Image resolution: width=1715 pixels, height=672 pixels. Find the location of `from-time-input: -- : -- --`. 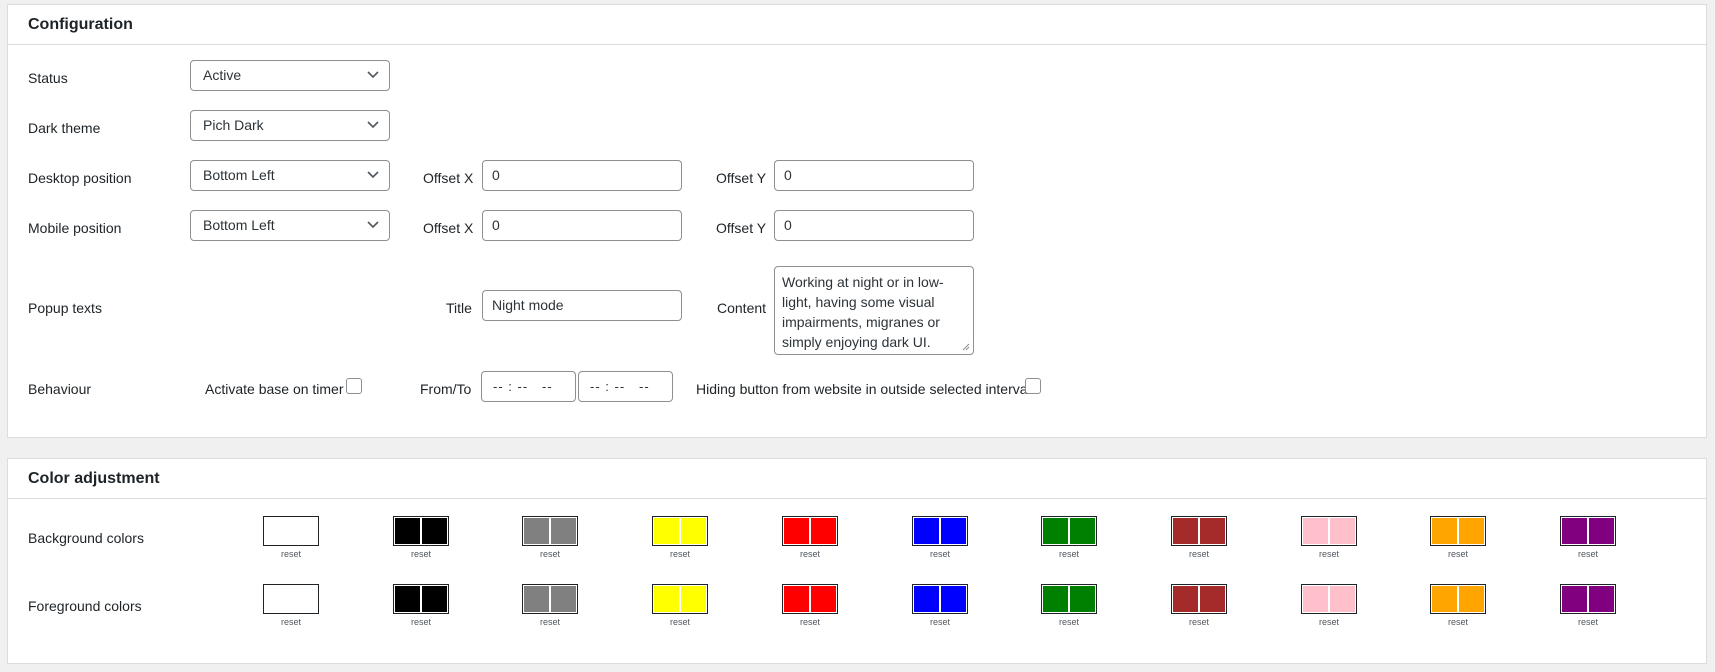

from-time-input: -- : -- -- is located at coordinates (528, 386).